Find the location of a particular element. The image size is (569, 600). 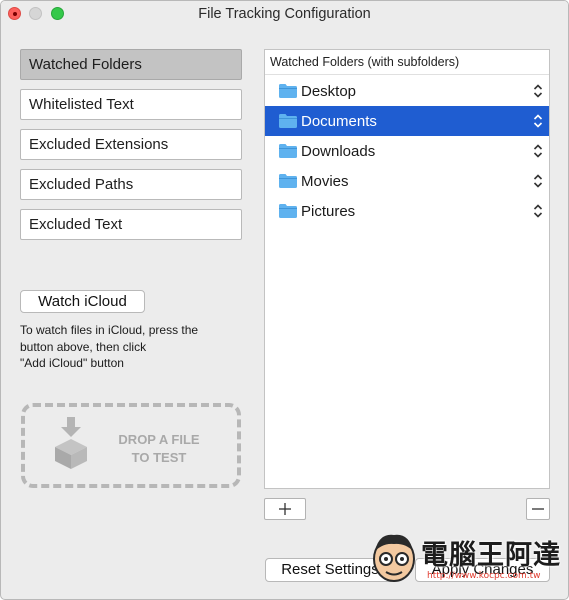

folder-label: Movies is located at coordinates (325, 181).